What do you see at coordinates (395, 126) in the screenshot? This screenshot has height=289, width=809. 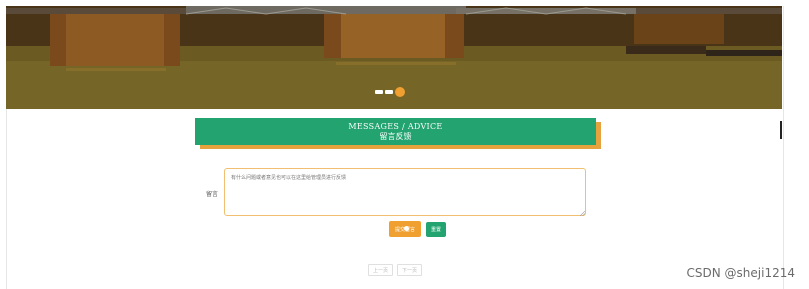 I see `heading-title-en: MESSAGES / ADVICE` at bounding box center [395, 126].